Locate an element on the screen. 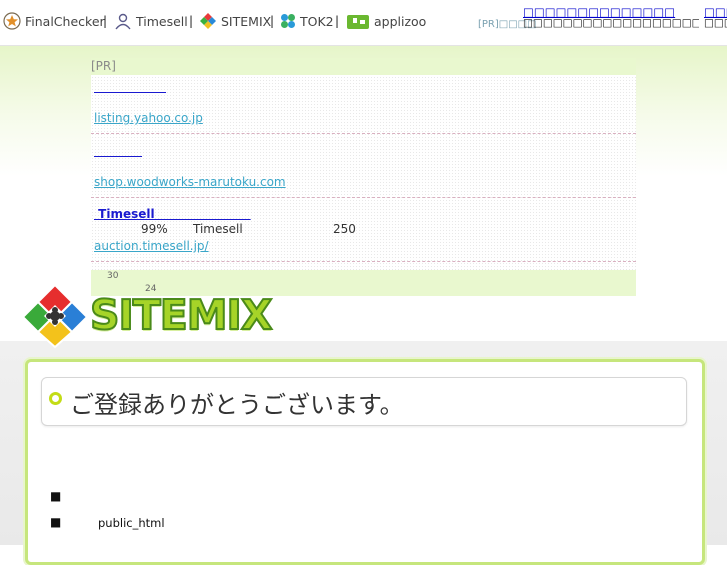 The width and height of the screenshot is (727, 565). list-item-text: public_html is located at coordinates (131, 523).